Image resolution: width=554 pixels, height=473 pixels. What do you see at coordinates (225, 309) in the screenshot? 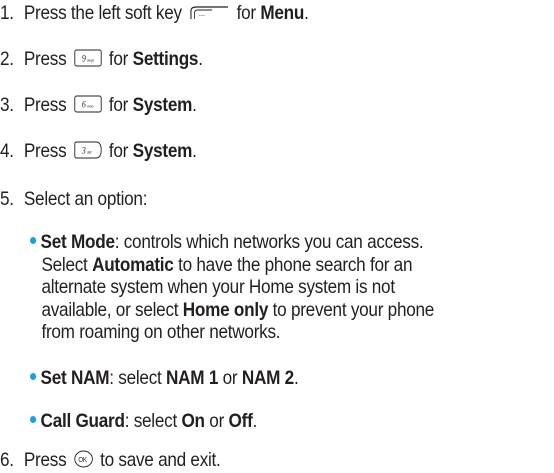
I see `home-only-label: Home only` at bounding box center [225, 309].